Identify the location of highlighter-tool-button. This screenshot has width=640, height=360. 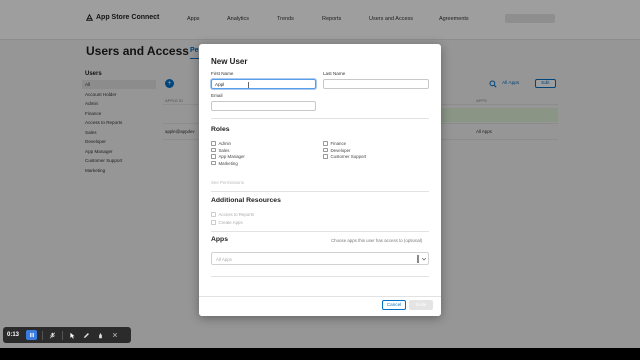
(100, 335).